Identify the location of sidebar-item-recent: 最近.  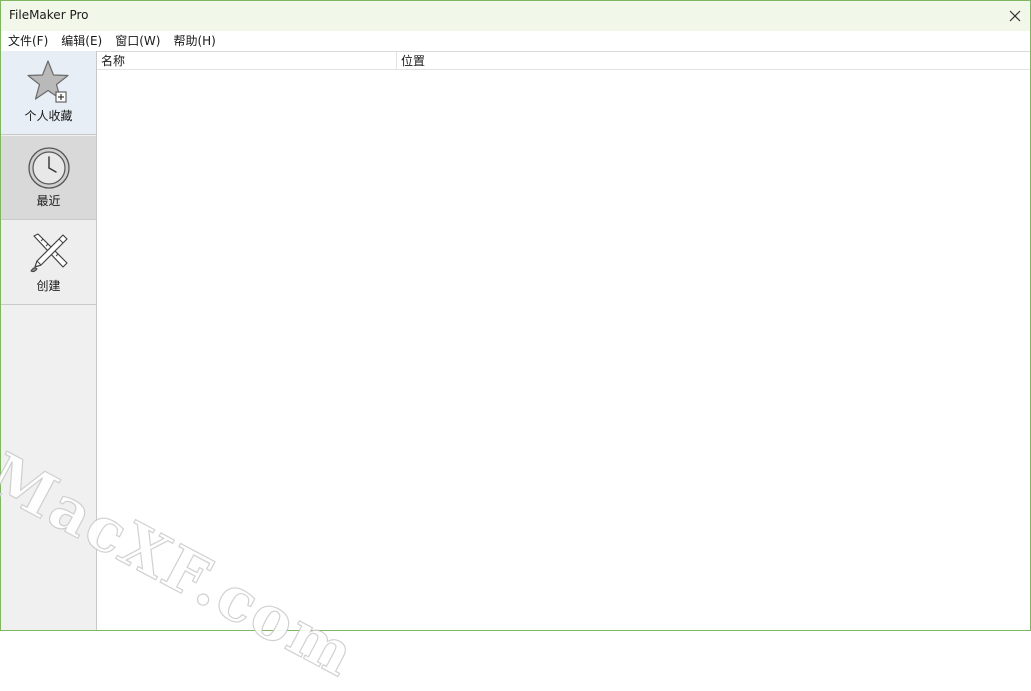
(48, 178).